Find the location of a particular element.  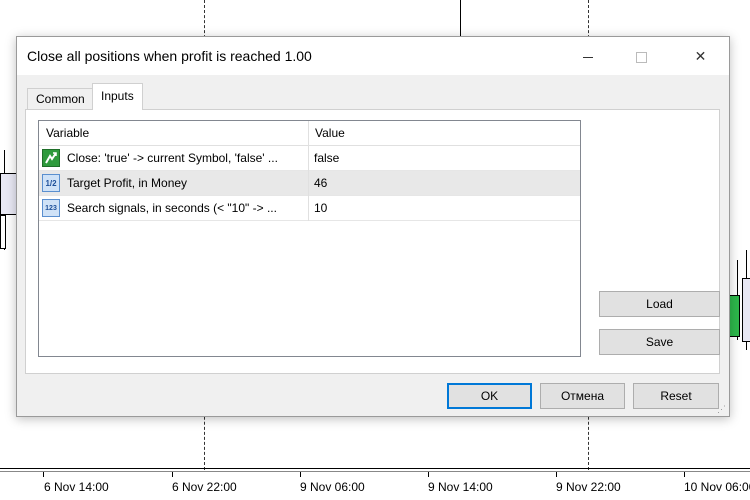

load-button: Load is located at coordinates (659, 304).